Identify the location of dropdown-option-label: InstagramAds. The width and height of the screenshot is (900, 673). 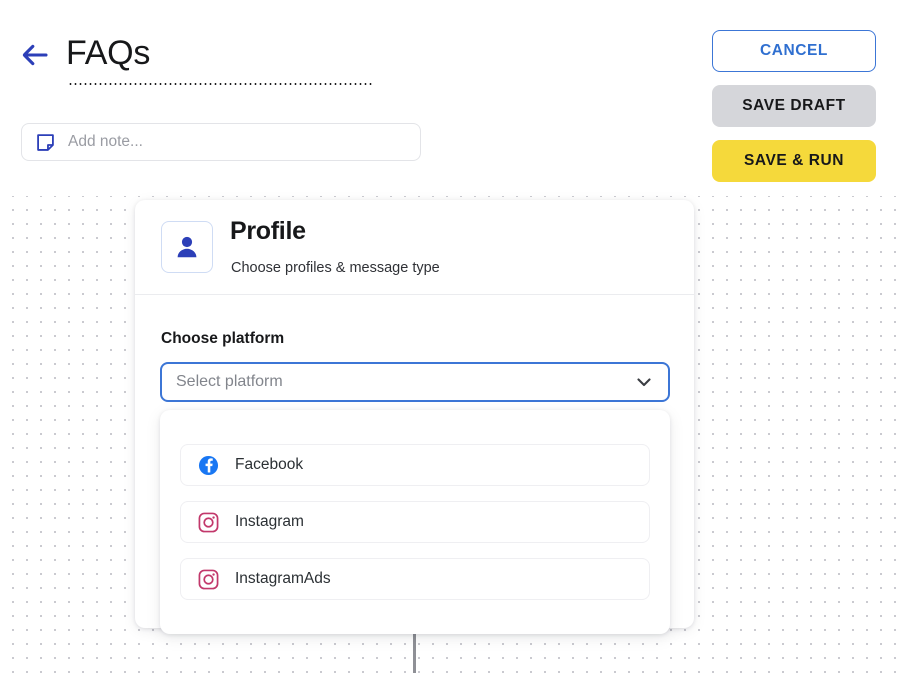
(283, 578).